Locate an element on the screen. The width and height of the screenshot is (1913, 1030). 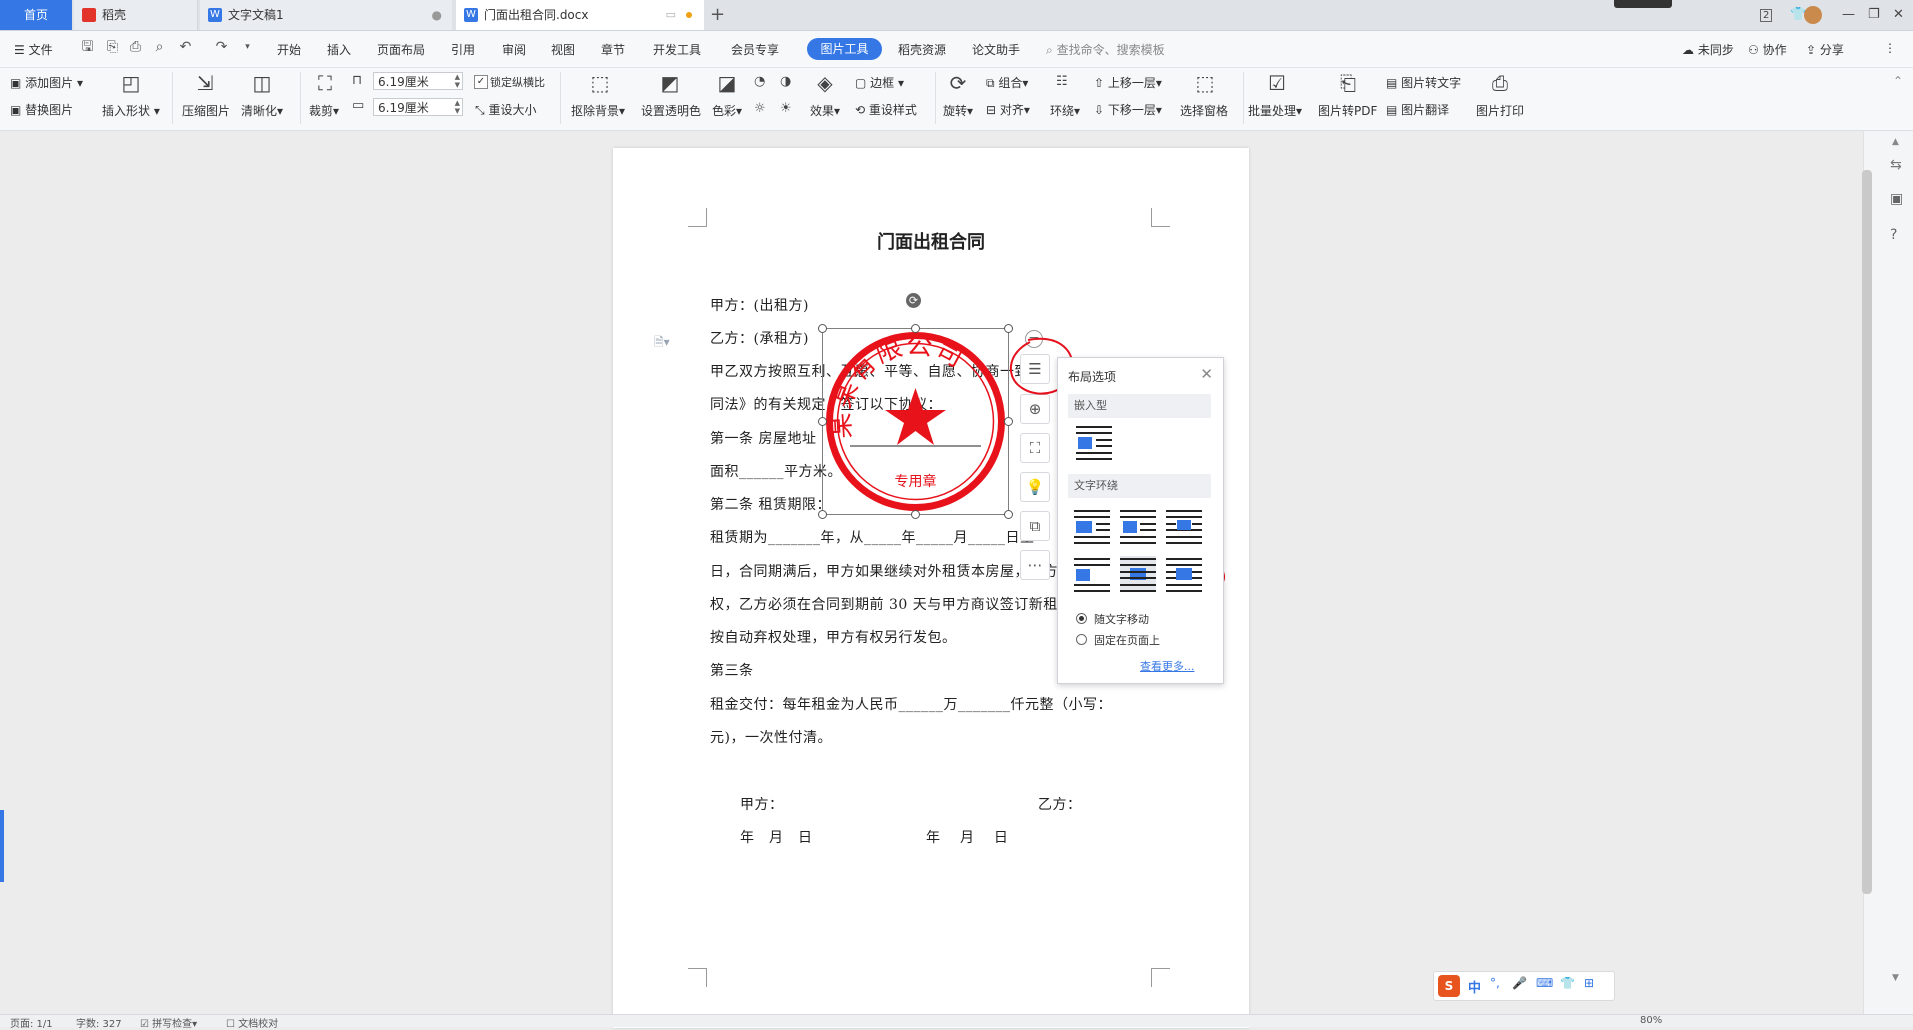
remove-bg-icon: ⬚ is located at coordinates (600, 83).